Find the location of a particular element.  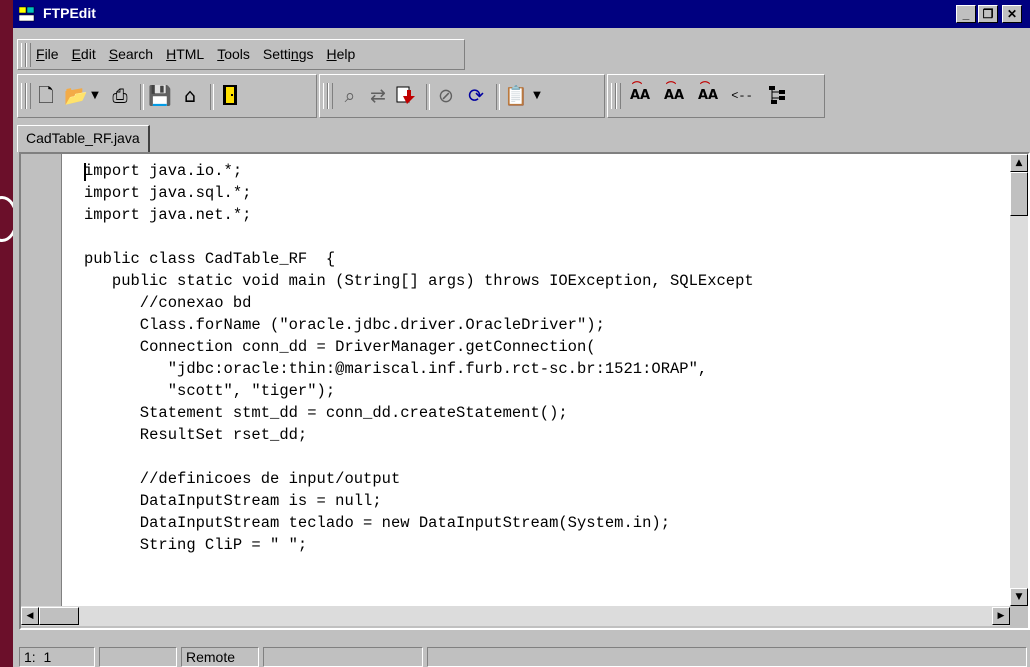

menu-tools: Tools is located at coordinates (233, 54).